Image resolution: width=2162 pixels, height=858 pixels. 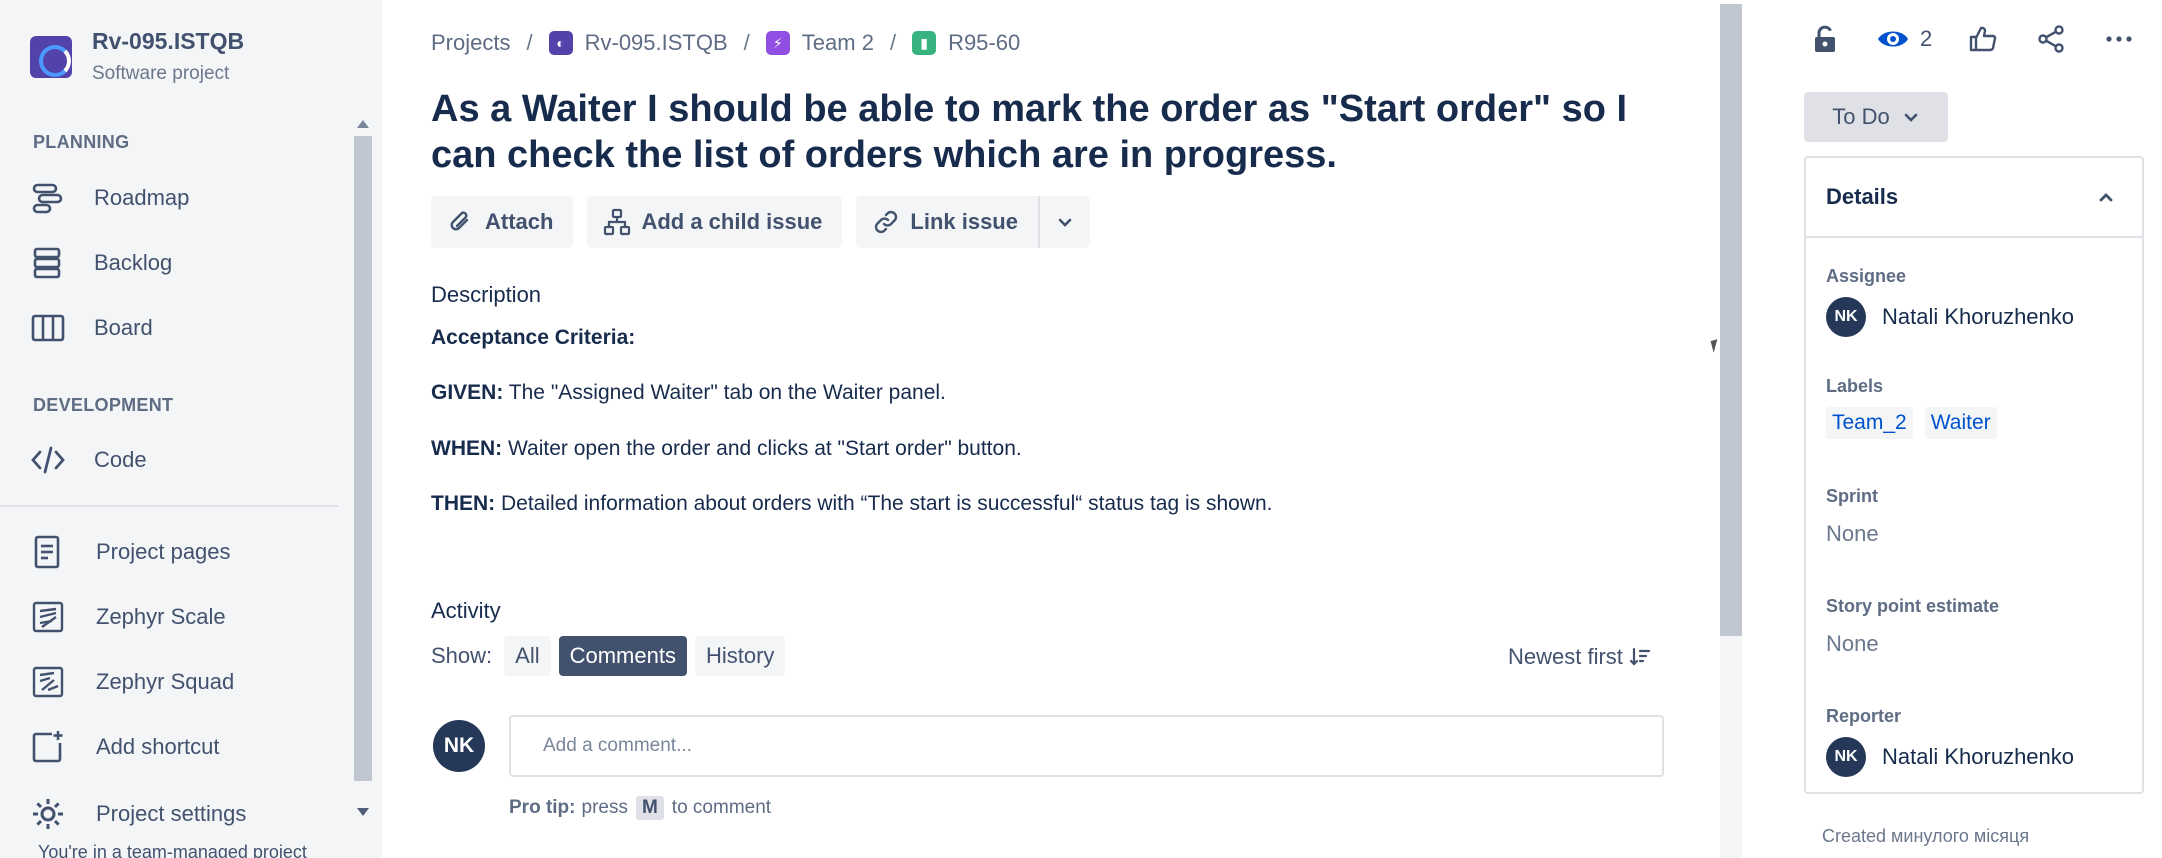 What do you see at coordinates (363, 812) in the screenshot?
I see `scroll-down-arrow-icon` at bounding box center [363, 812].